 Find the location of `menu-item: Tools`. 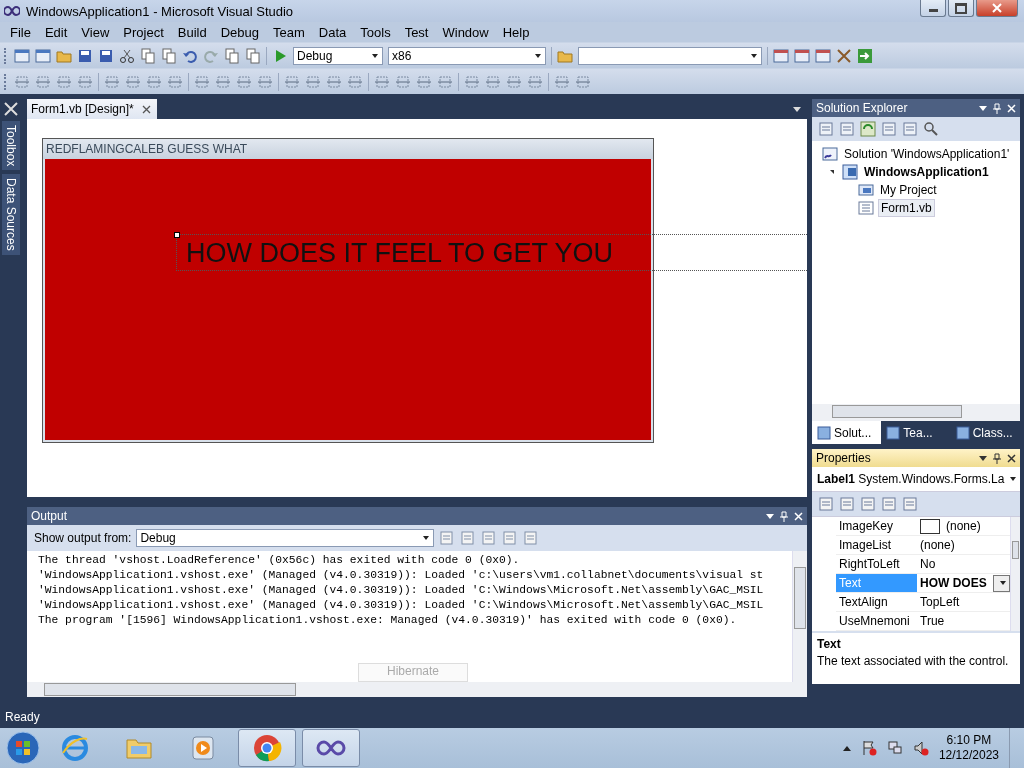

menu-item: Tools is located at coordinates (375, 32).